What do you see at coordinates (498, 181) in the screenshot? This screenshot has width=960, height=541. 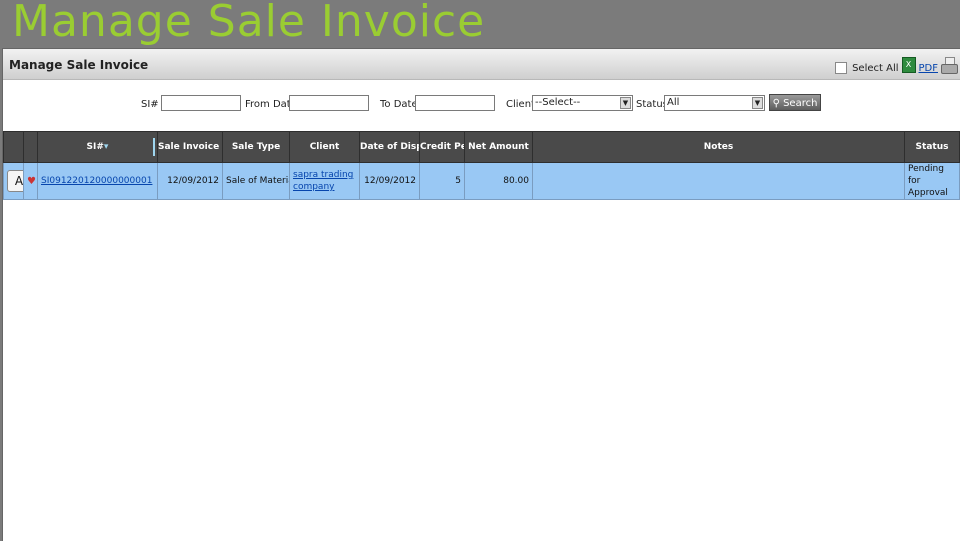 I see `net-amount-cell: 80.00` at bounding box center [498, 181].